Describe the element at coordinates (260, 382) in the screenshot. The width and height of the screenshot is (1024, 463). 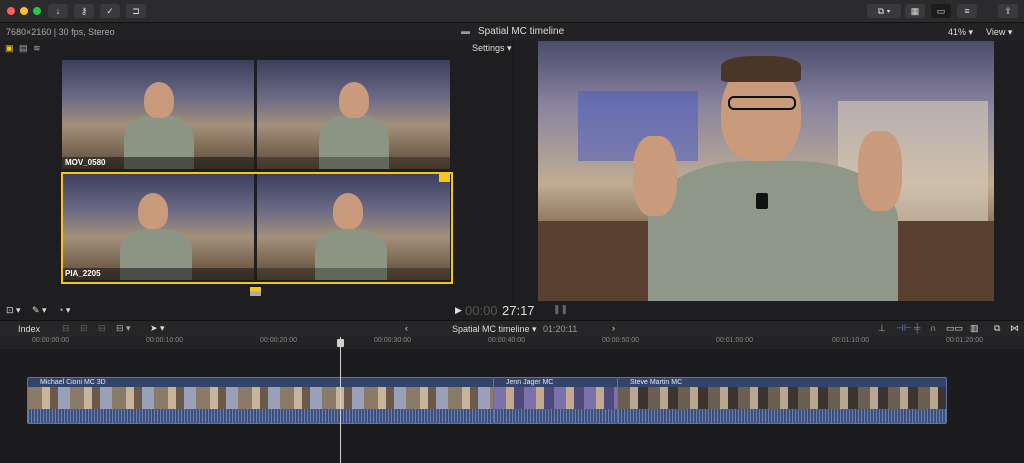
I see `clip-name: Michael Cioni MC 3D` at that location.